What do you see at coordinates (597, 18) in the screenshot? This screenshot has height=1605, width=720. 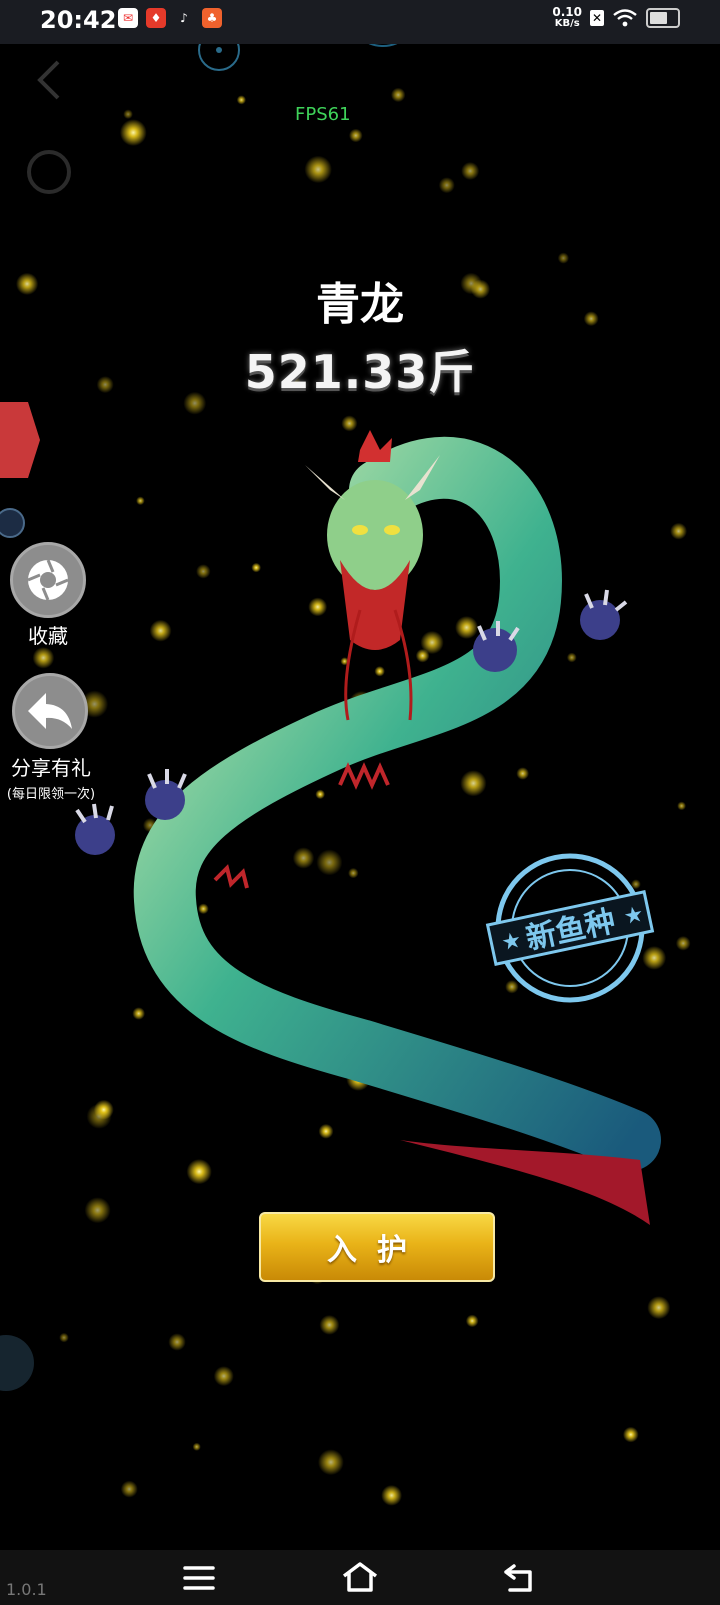 I see `sim-off-icon: ✕` at bounding box center [597, 18].